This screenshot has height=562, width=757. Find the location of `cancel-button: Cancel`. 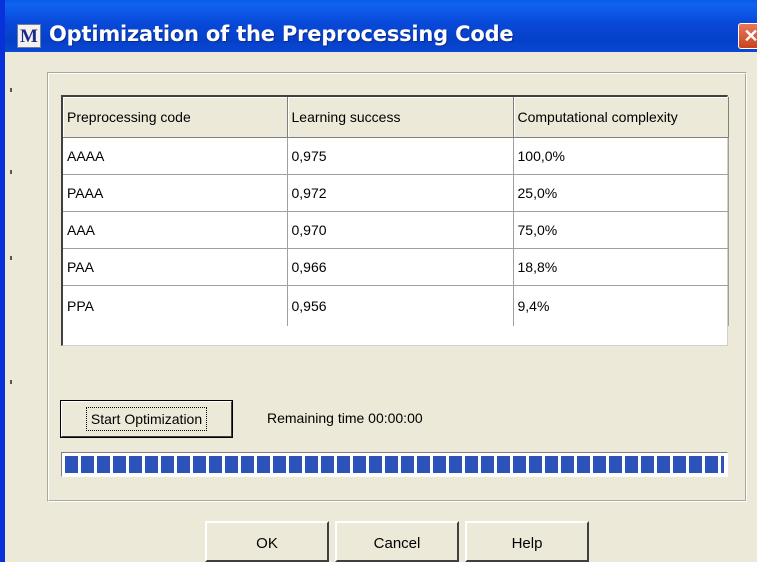

cancel-button: Cancel is located at coordinates (397, 541).